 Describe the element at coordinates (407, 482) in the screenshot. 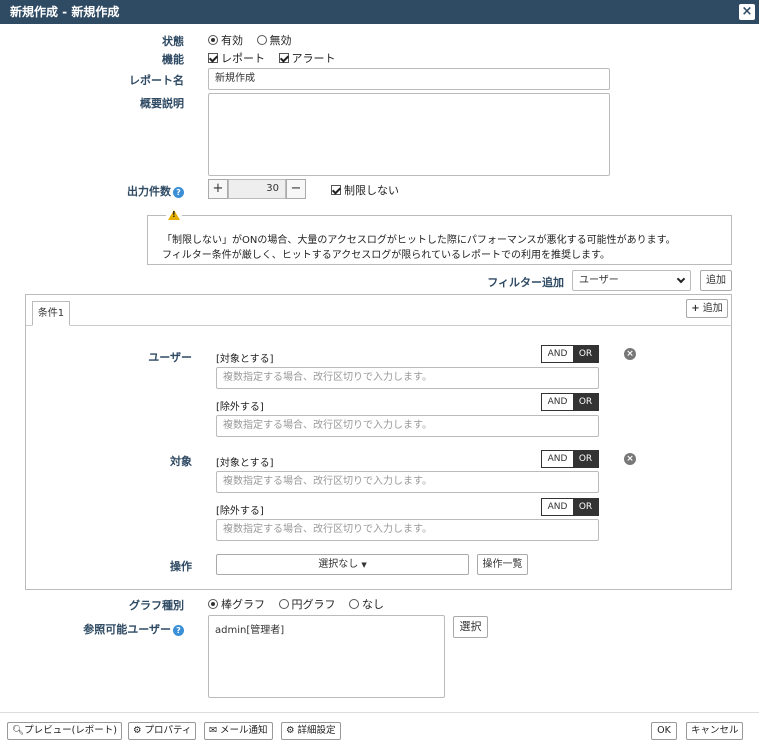

I see `target-include-input: 複数指定する場合、改行区切りで入力します。` at that location.